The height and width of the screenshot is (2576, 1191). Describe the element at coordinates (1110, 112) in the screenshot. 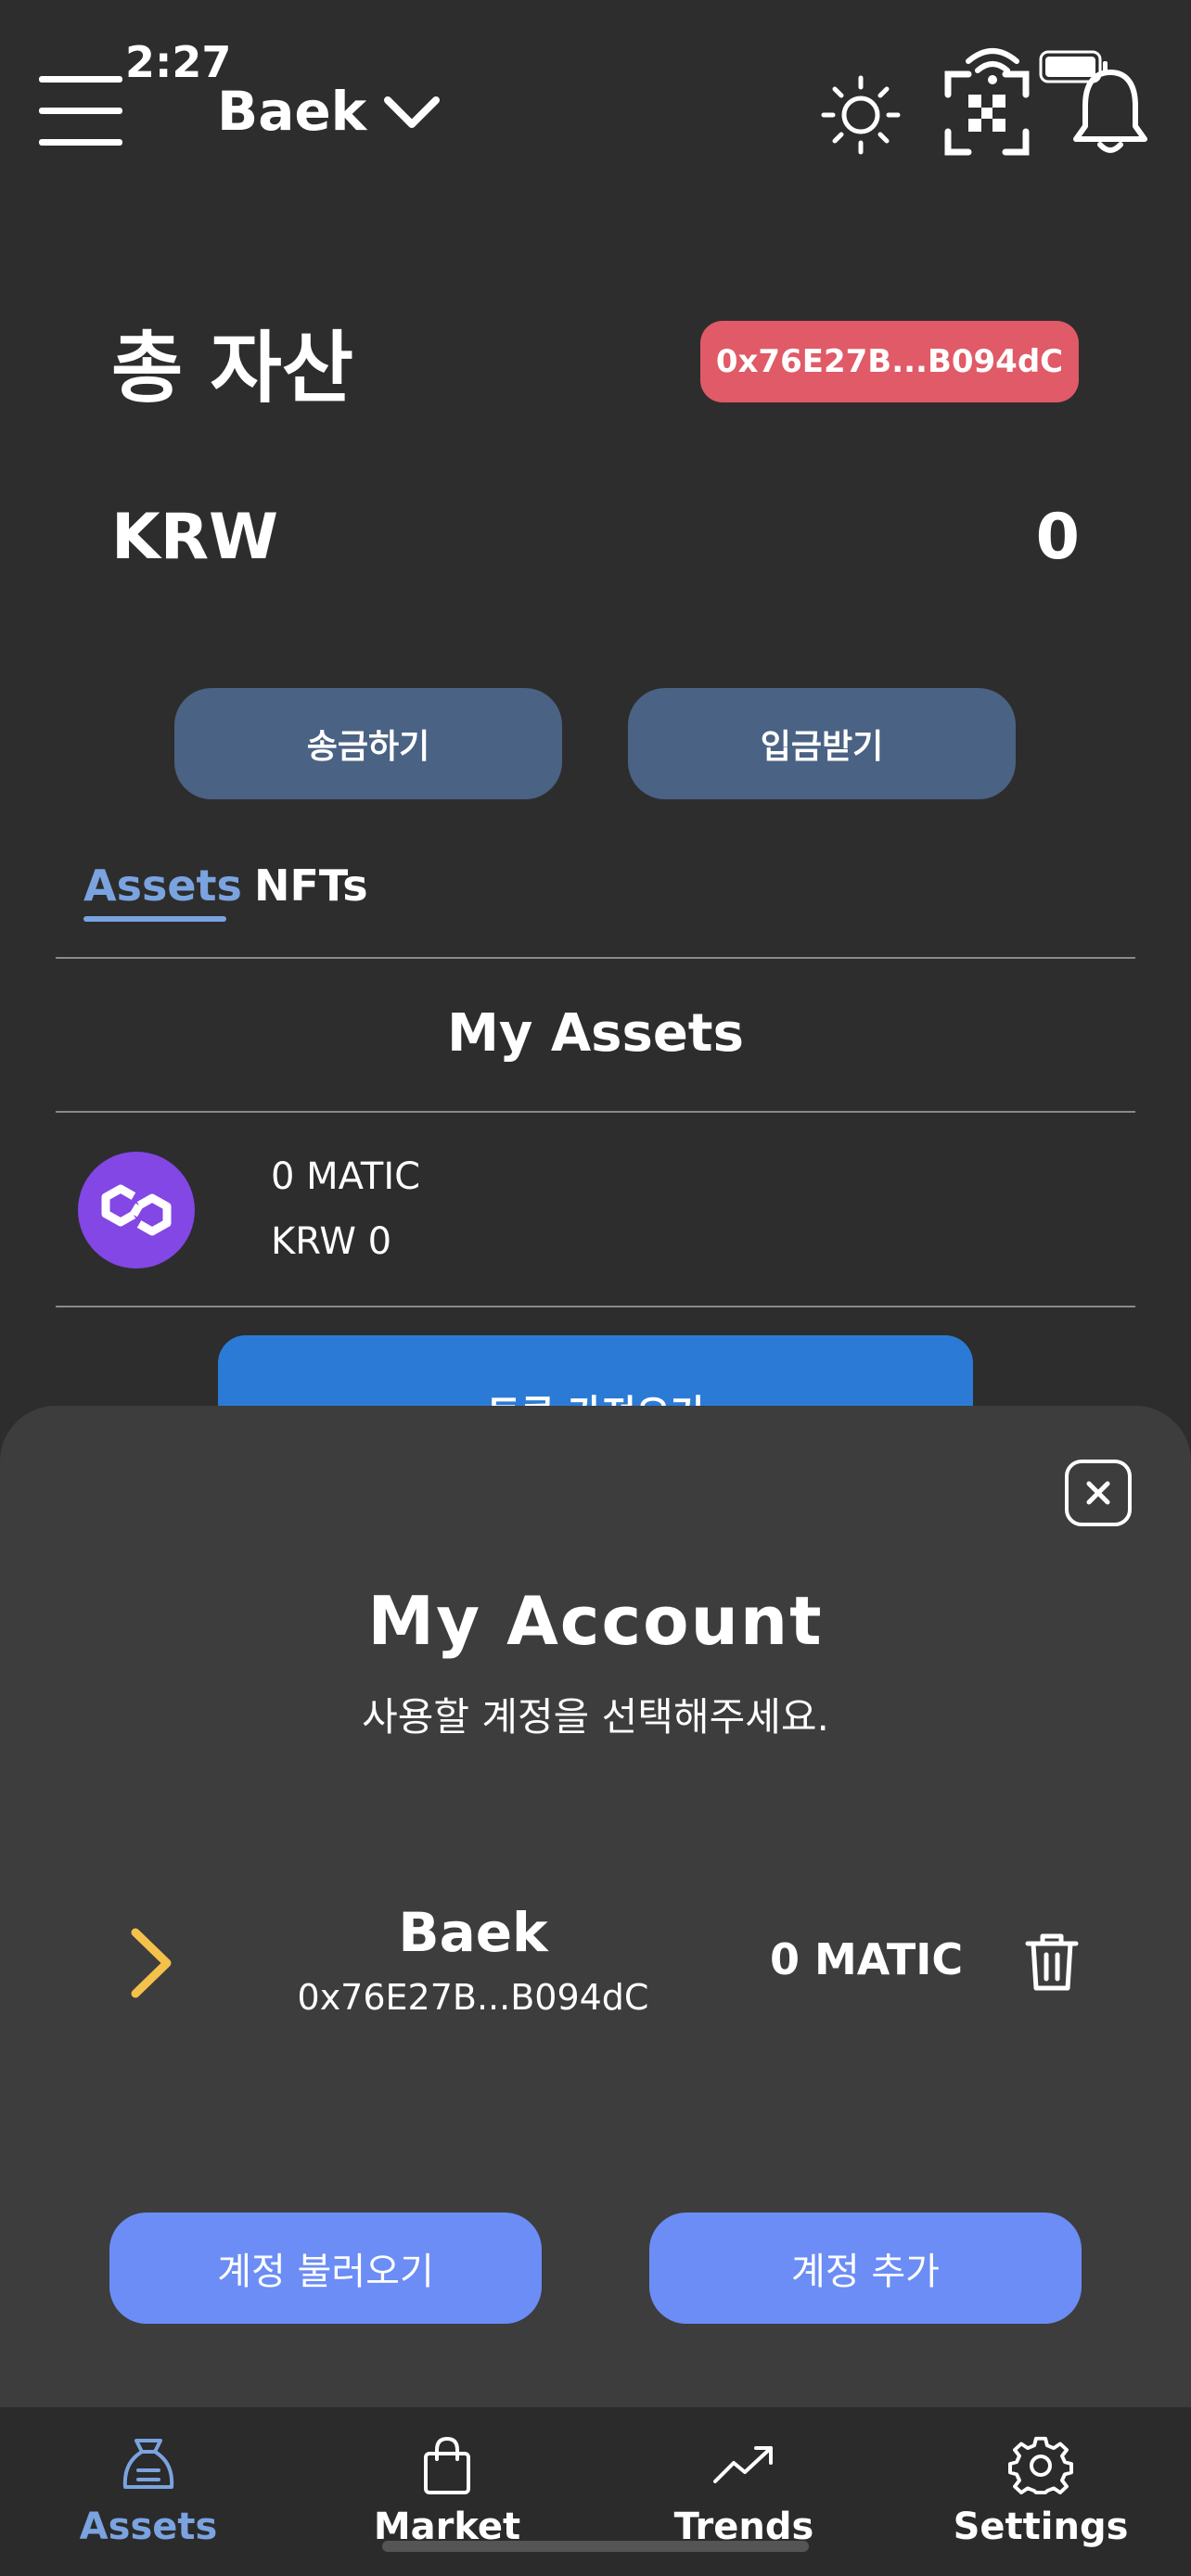

I see `bell-icon` at that location.